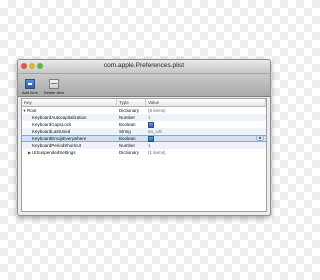  I want to click on add-item-button: Add Item, so click(30, 87).